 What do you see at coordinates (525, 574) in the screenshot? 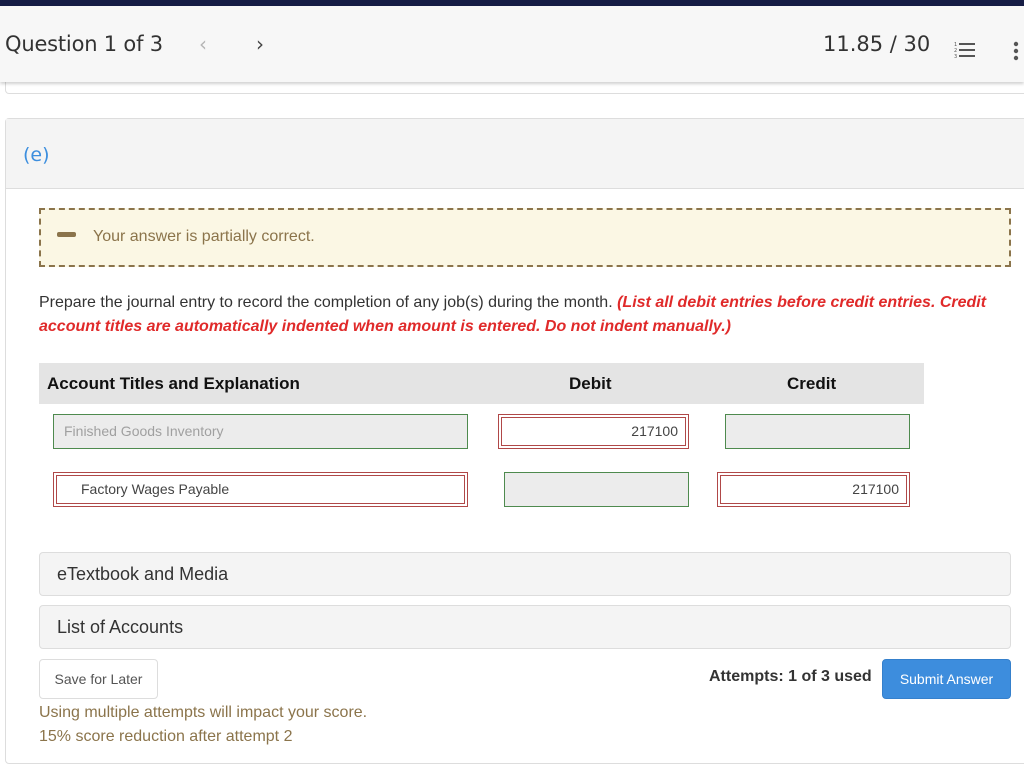
I see `etextbook-media-panel: eTextbook and Media` at bounding box center [525, 574].